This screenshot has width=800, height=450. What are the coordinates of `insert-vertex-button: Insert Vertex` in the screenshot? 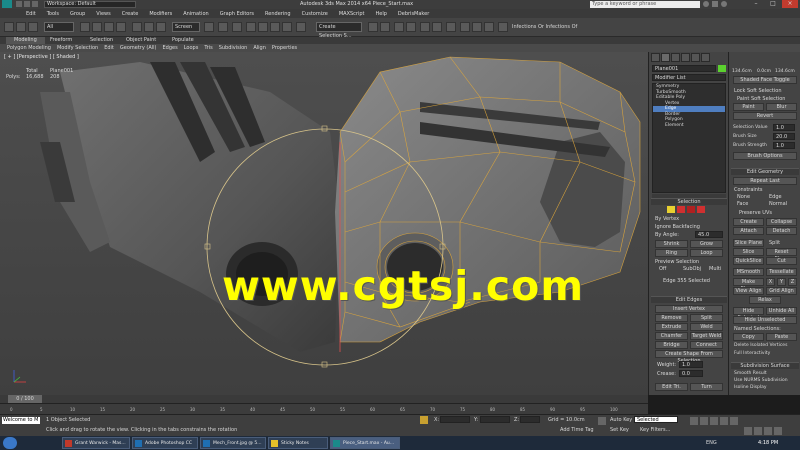 It's located at (689, 309).